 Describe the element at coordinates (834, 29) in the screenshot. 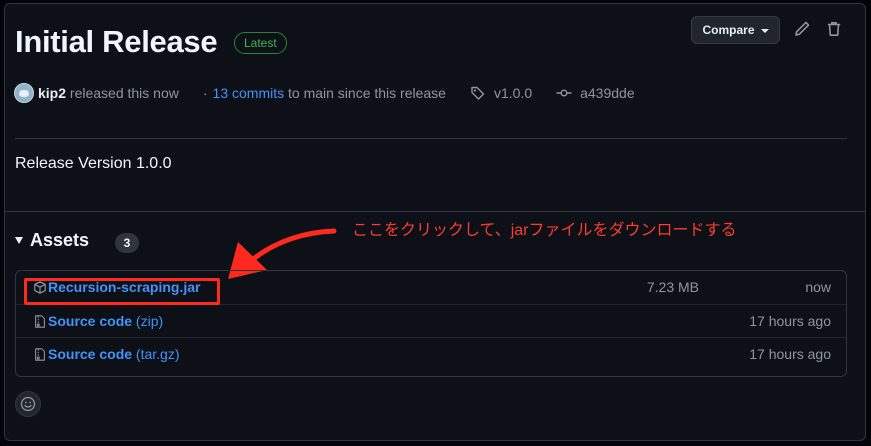

I see `trash-icon` at that location.